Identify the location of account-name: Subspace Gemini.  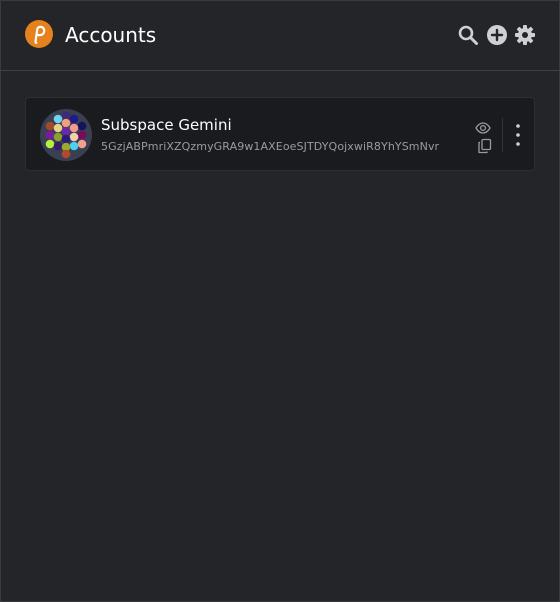
(166, 125).